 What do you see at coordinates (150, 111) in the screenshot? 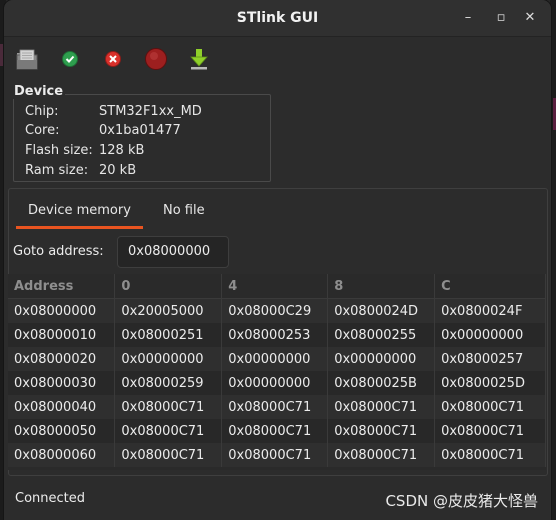
I see `chip-value: STM32F1xx_MD` at bounding box center [150, 111].